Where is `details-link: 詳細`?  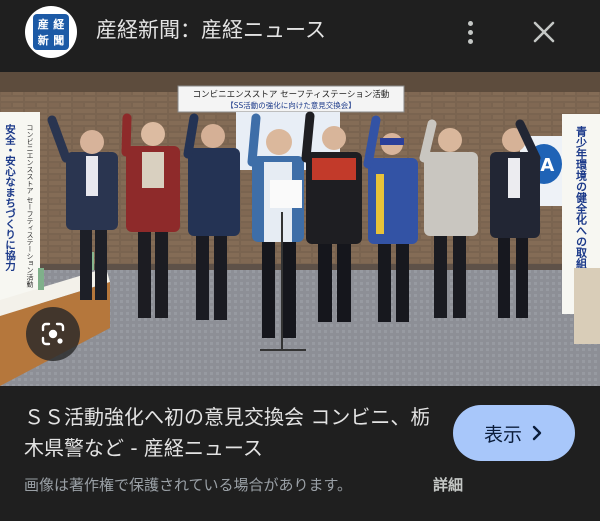 details-link: 詳細 is located at coordinates (448, 485).